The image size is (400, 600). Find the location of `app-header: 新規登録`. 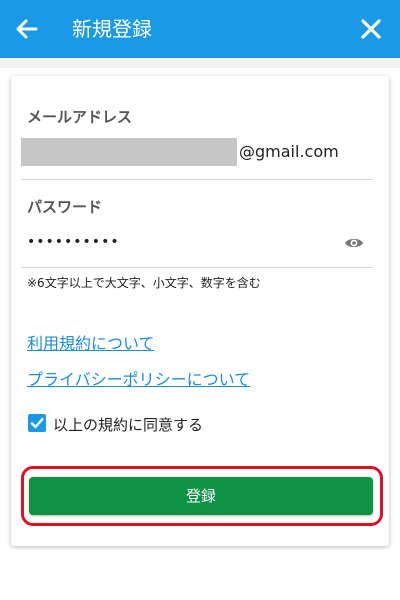

app-header: 新規登録 is located at coordinates (200, 29).